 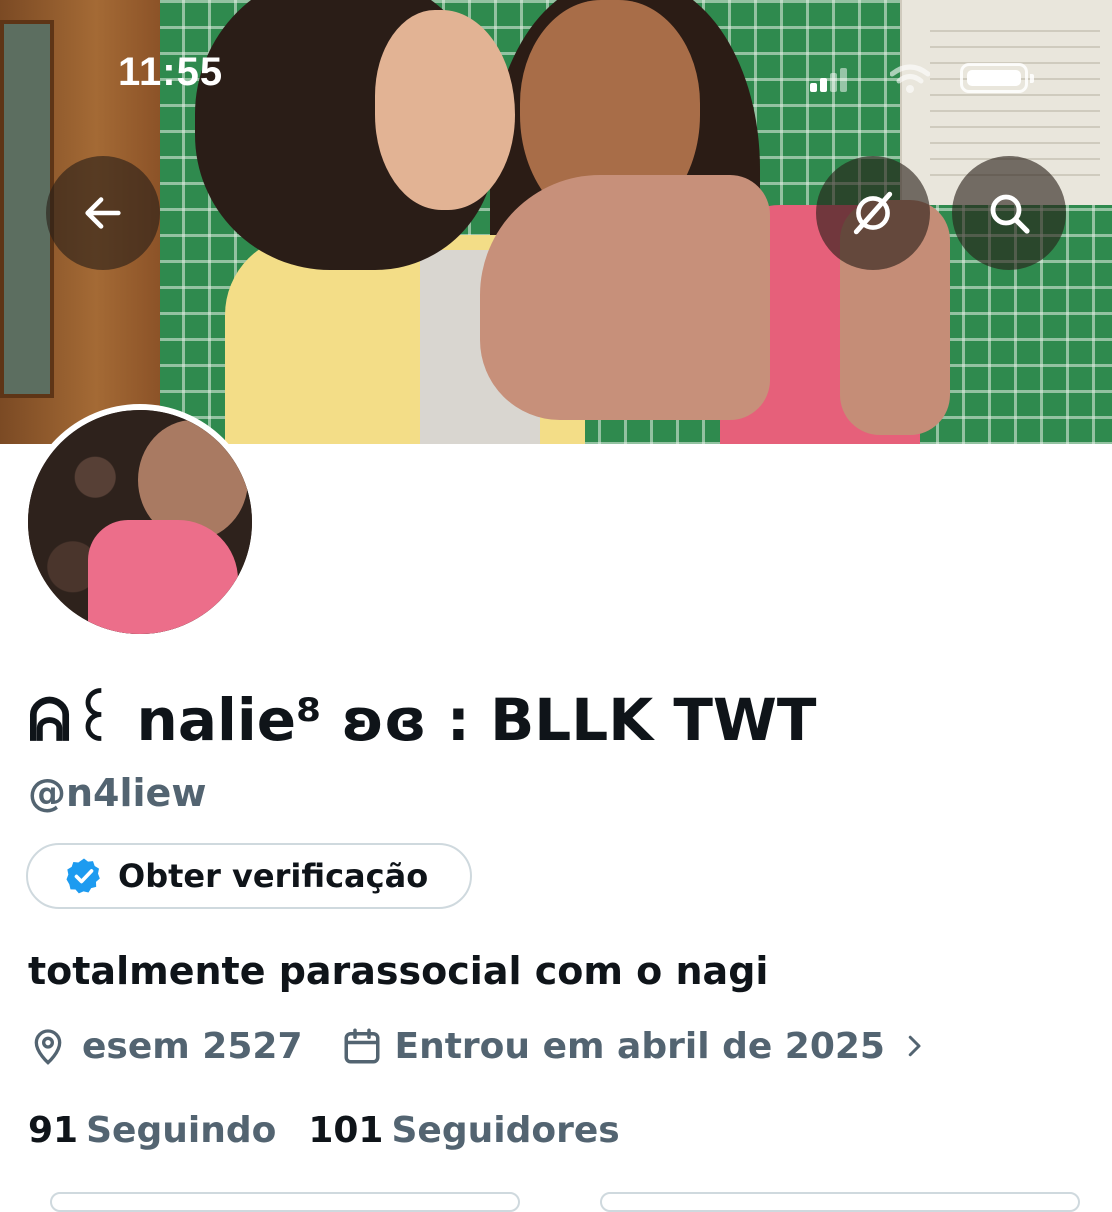 I want to click on bio: totalmente parassocial com o nagi, so click(x=398, y=971).